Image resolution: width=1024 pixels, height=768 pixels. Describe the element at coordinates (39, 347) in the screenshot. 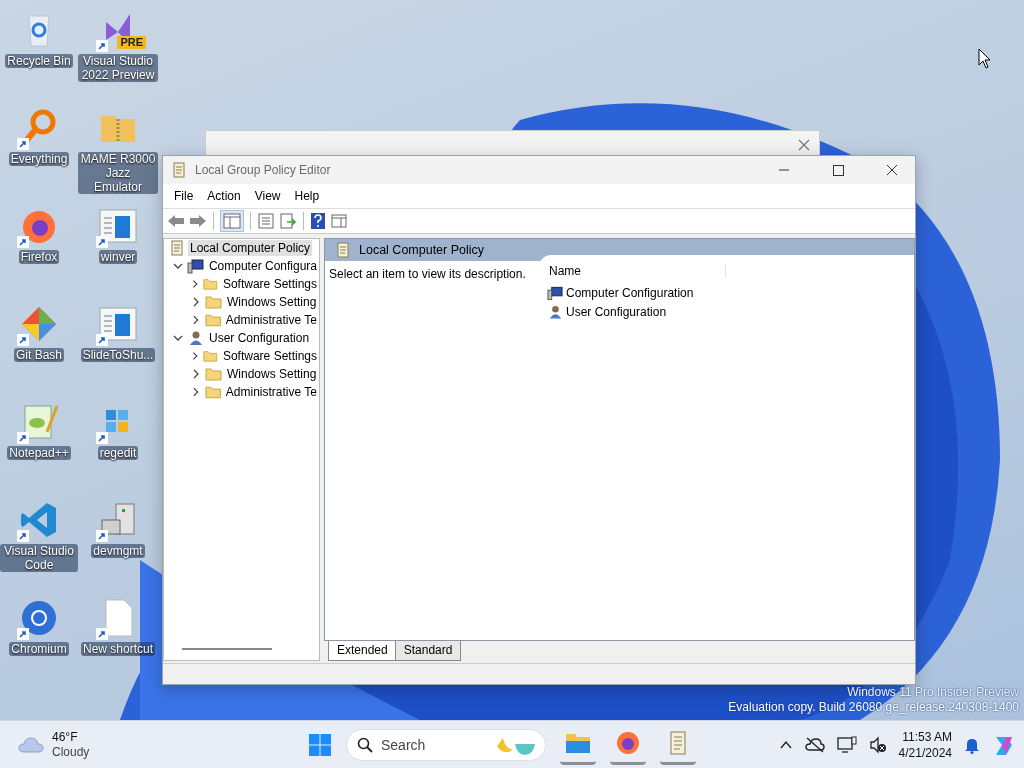

I see `desktop-shortcut: Git Bash` at that location.